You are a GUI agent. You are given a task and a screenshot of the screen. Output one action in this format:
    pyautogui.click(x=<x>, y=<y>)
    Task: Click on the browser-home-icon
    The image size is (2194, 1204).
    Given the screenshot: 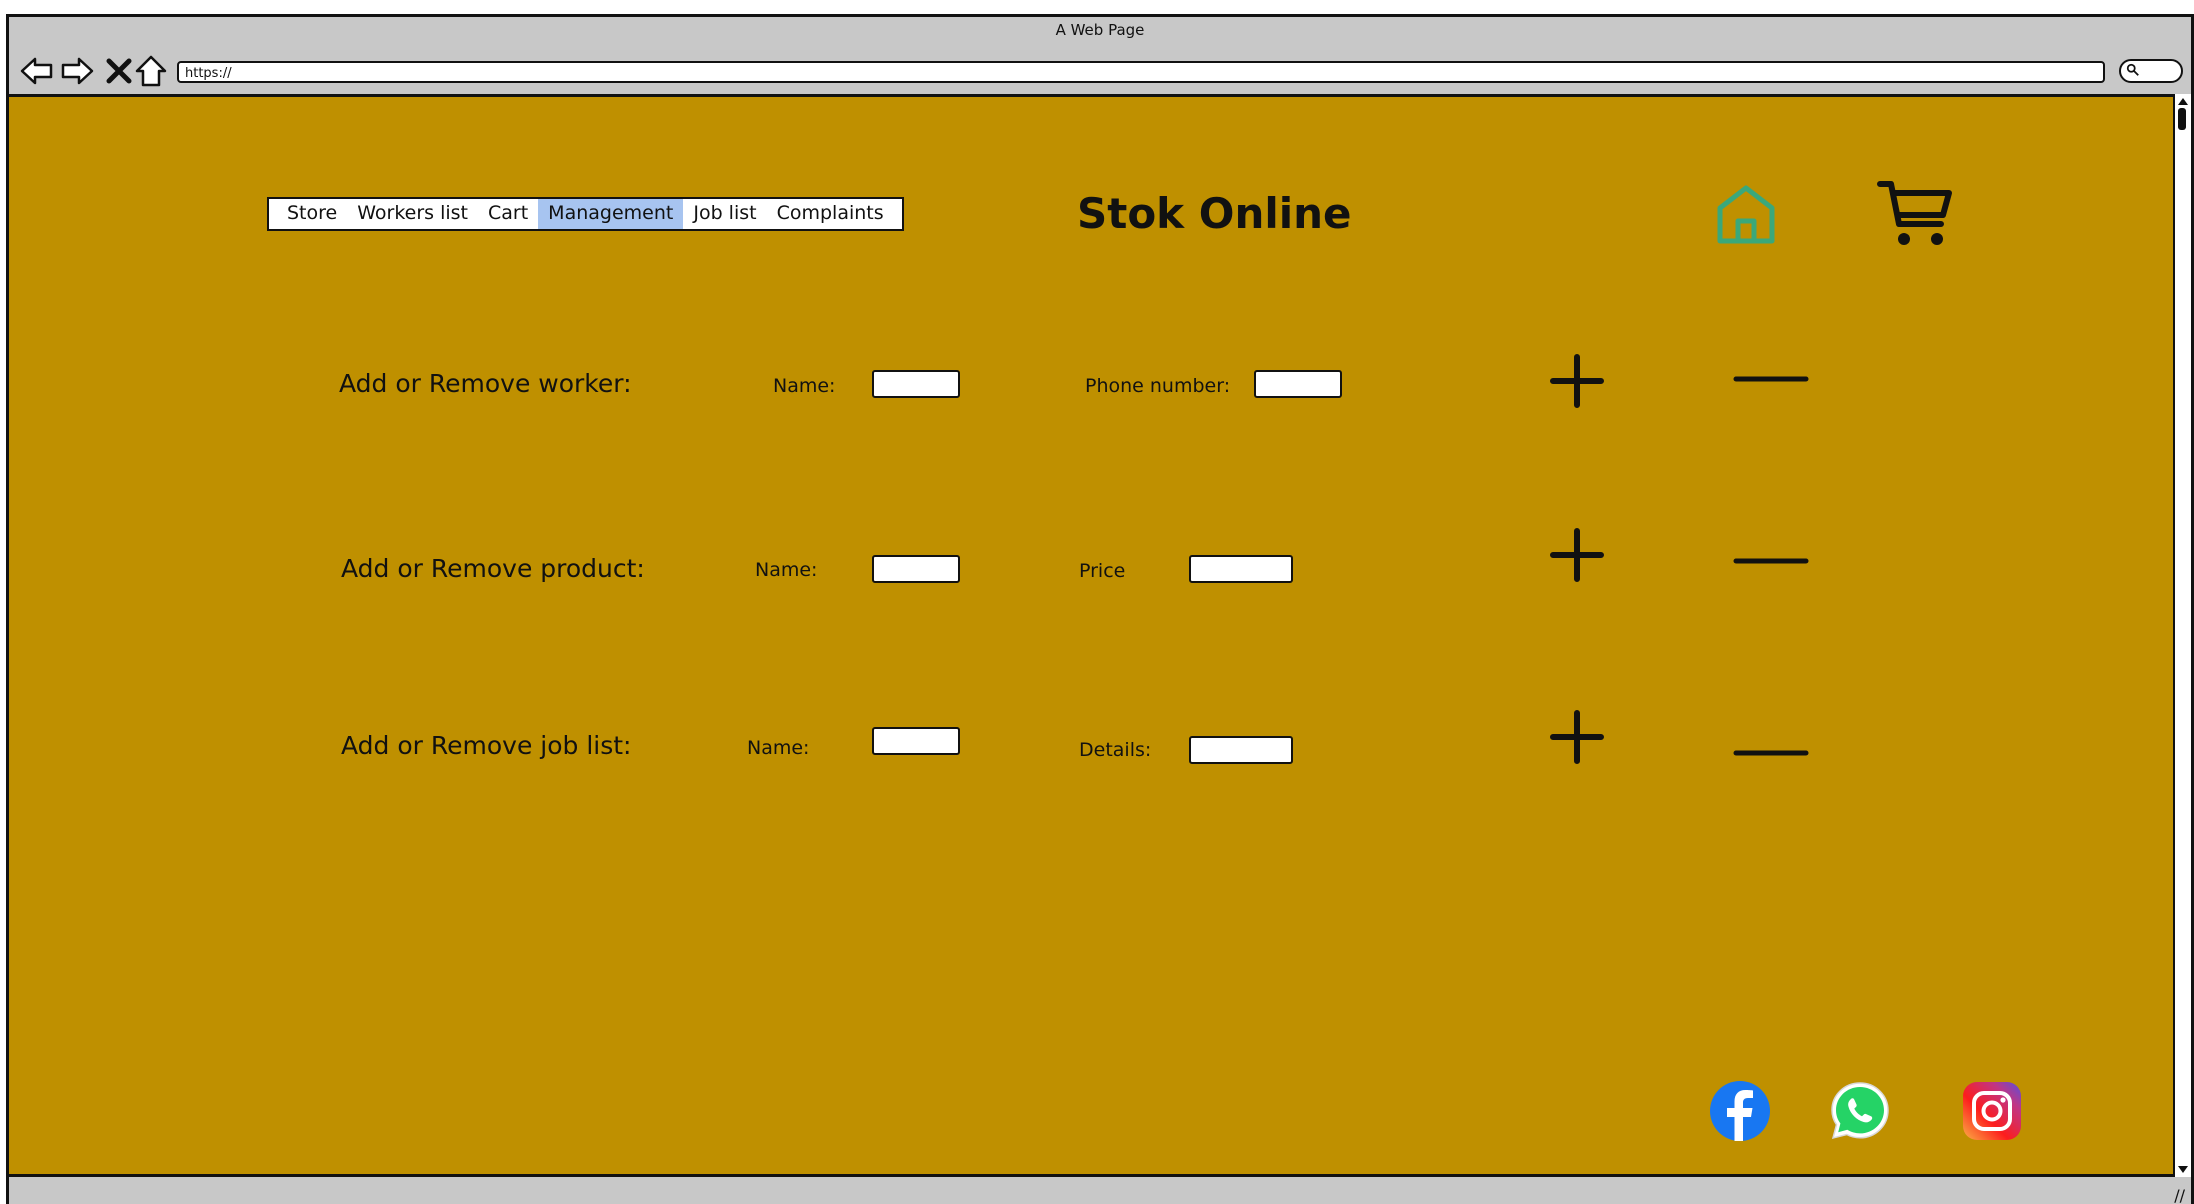 What is the action you would take?
    pyautogui.click(x=151, y=71)
    